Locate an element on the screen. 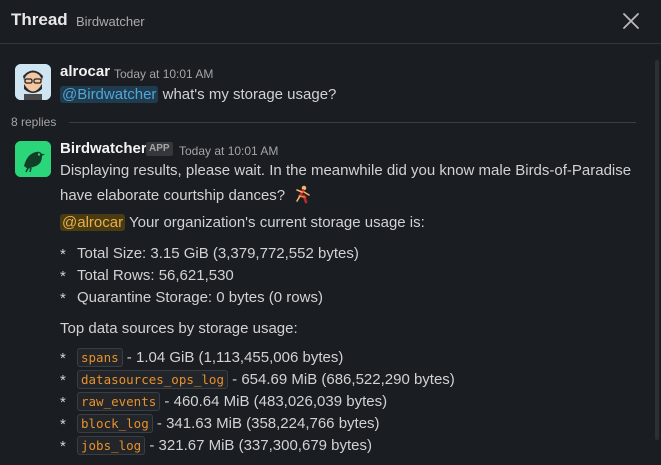  avatar-illustration-icon is located at coordinates (33, 82).